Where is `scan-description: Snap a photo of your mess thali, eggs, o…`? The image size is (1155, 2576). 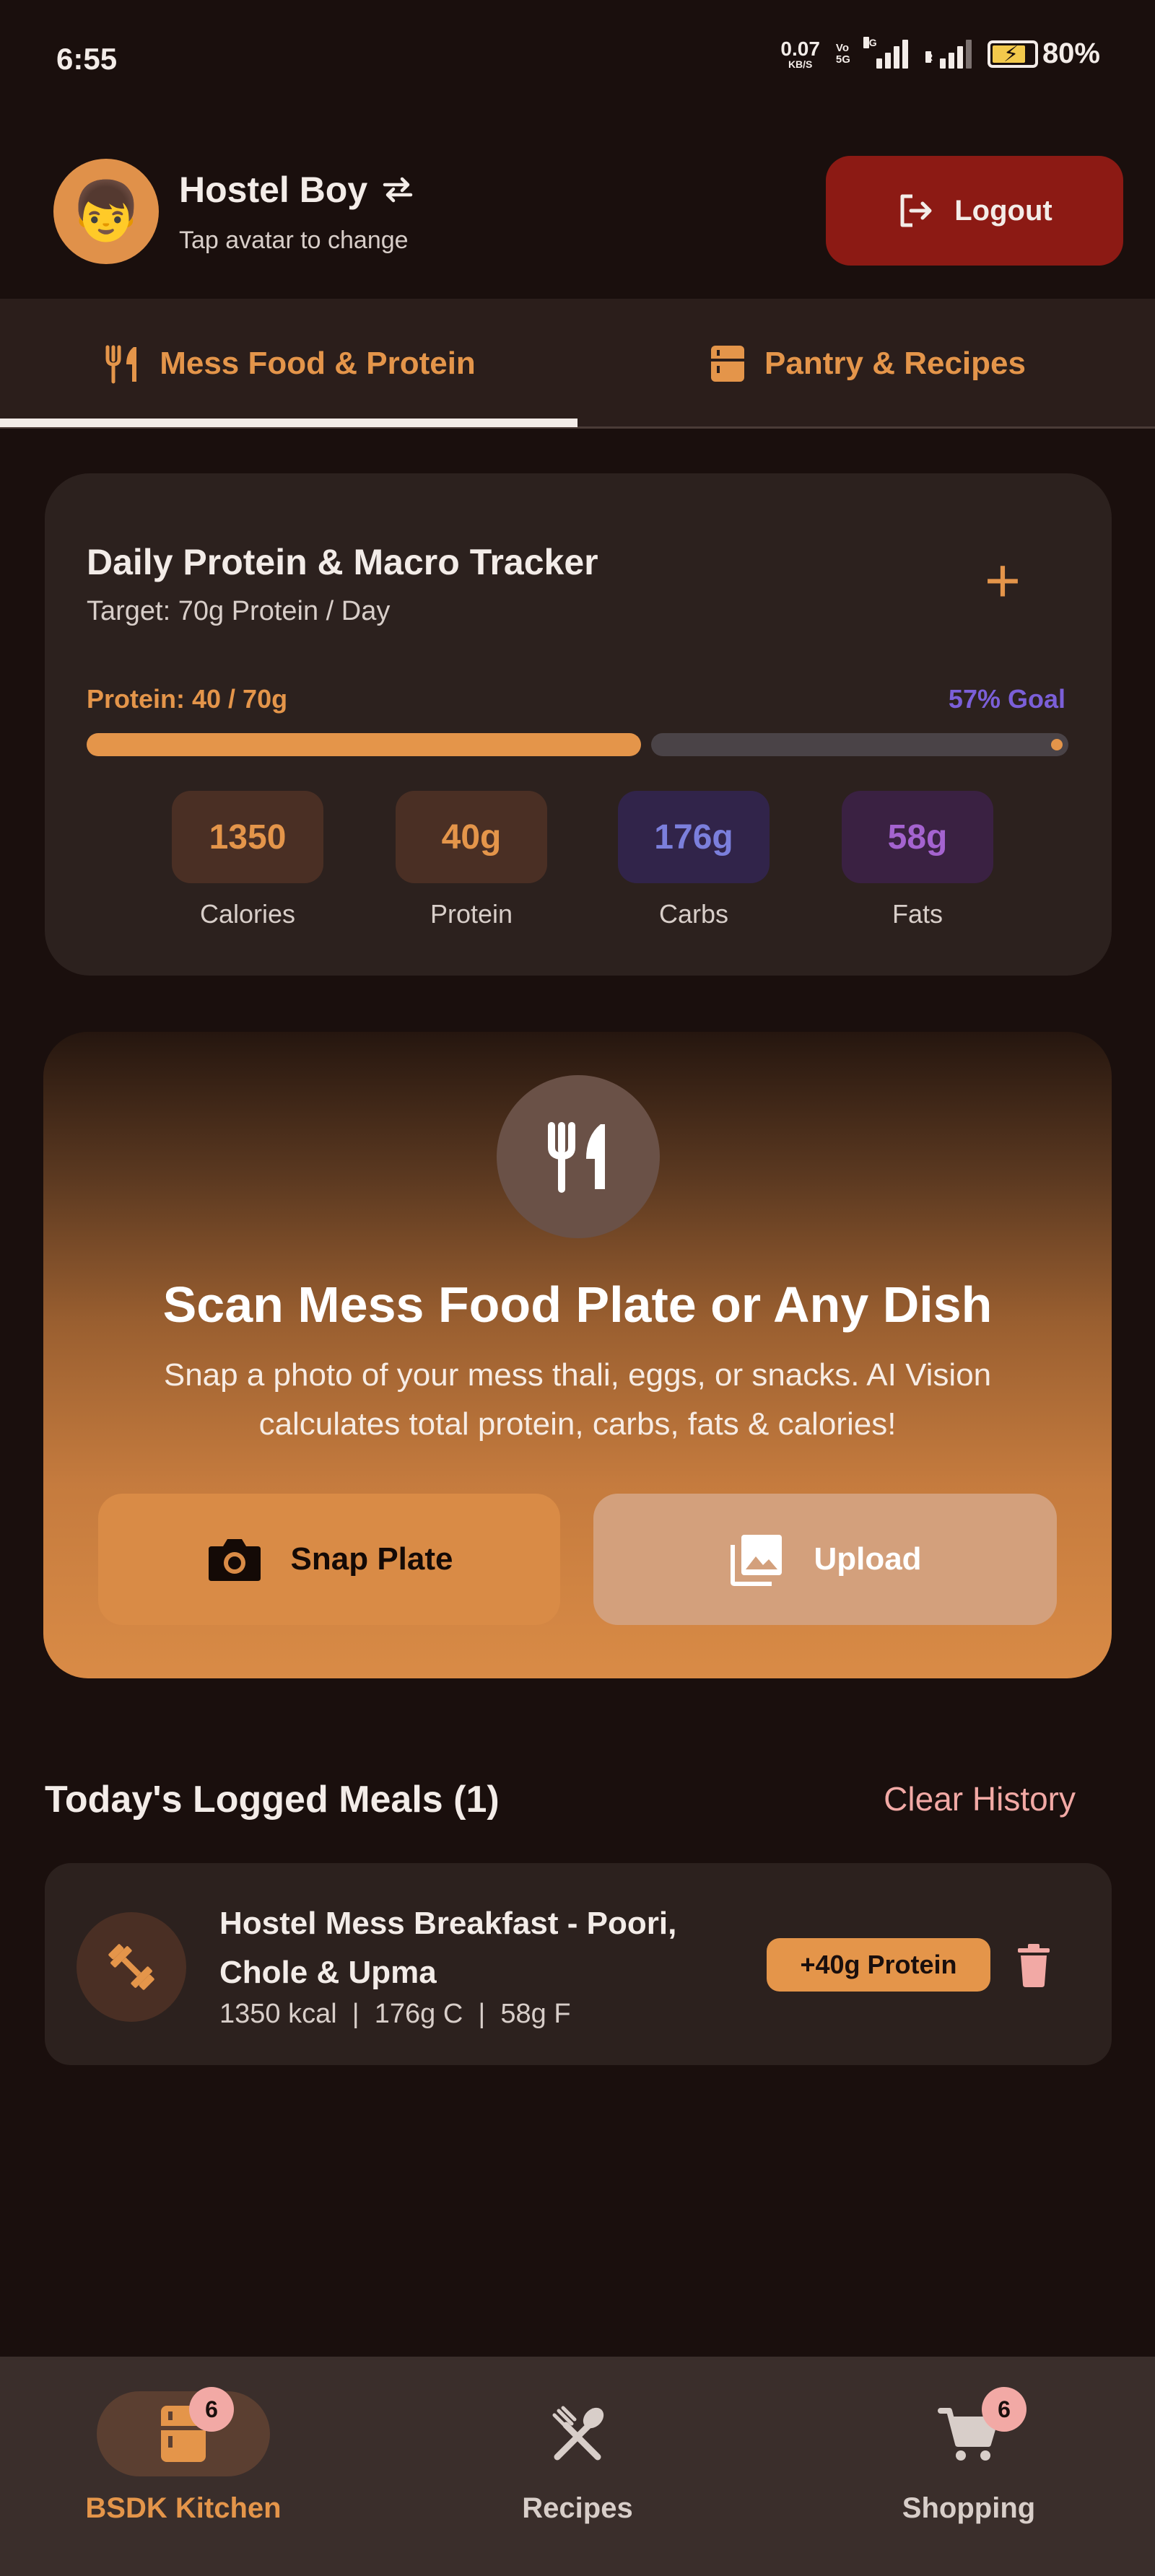
scan-description: Snap a photo of your mess thali, eggs, o… is located at coordinates (577, 1399).